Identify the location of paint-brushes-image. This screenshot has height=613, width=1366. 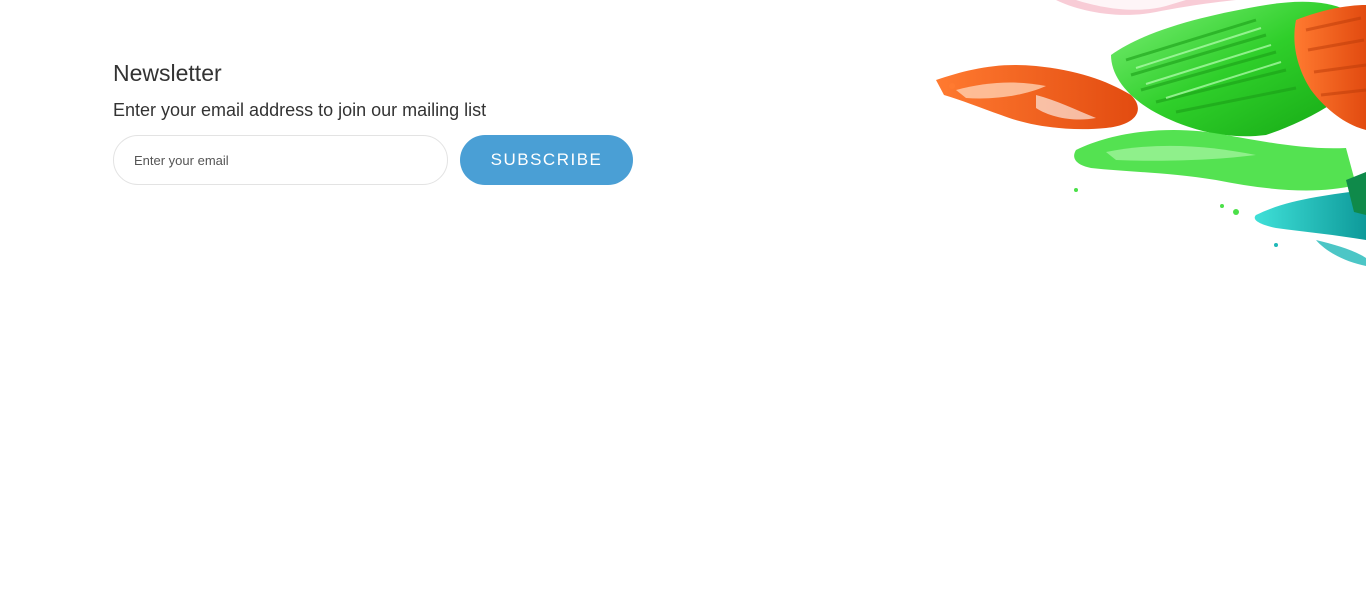
(1151, 133).